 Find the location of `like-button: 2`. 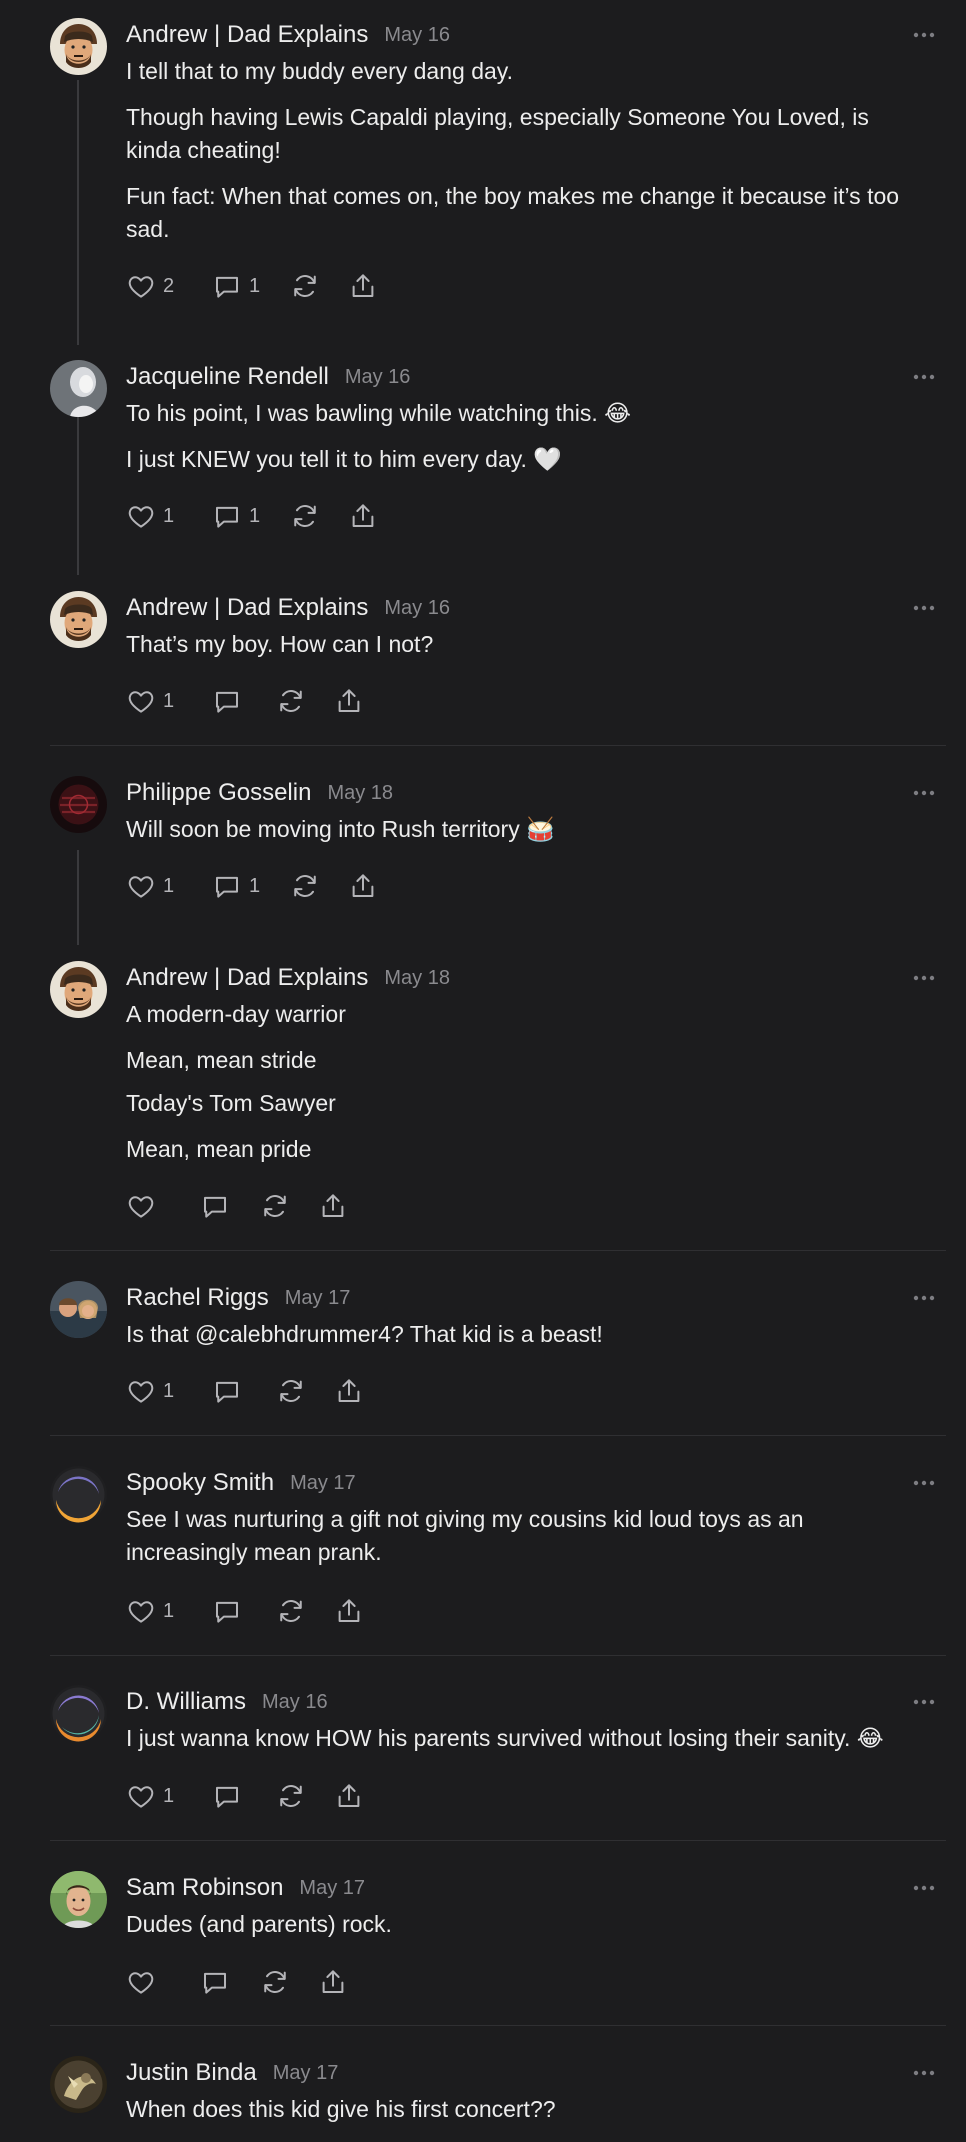

like-button: 2 is located at coordinates (150, 286).